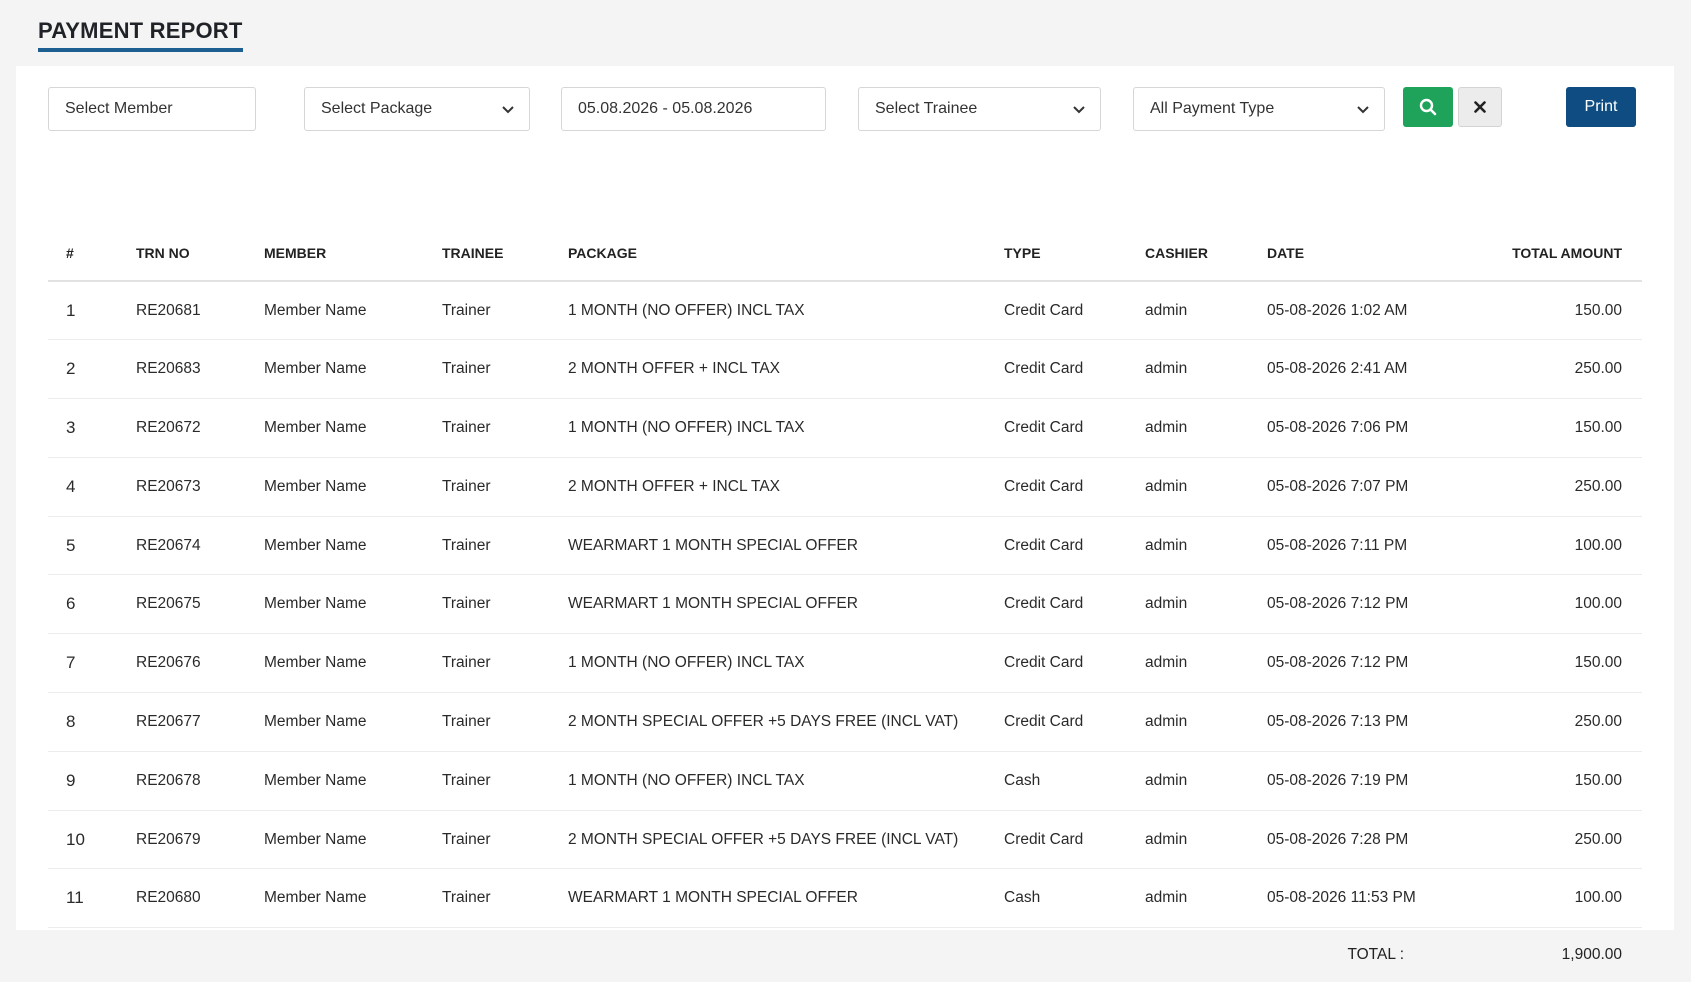 The height and width of the screenshot is (982, 1691). I want to click on column-header: PACKAGE, so click(768, 254).